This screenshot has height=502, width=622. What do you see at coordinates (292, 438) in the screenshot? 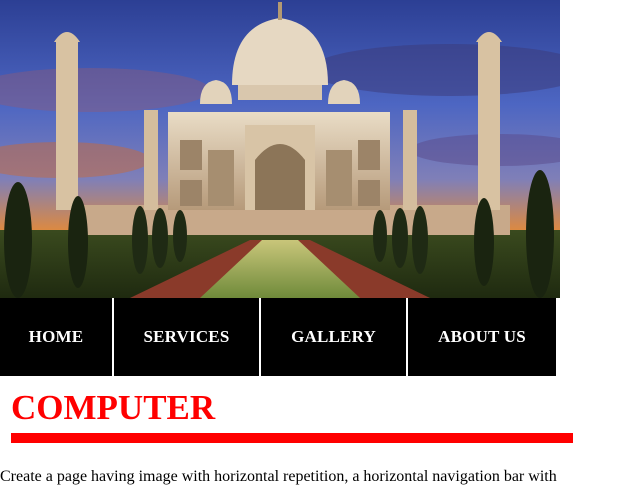
I see `title-underline-rule` at bounding box center [292, 438].